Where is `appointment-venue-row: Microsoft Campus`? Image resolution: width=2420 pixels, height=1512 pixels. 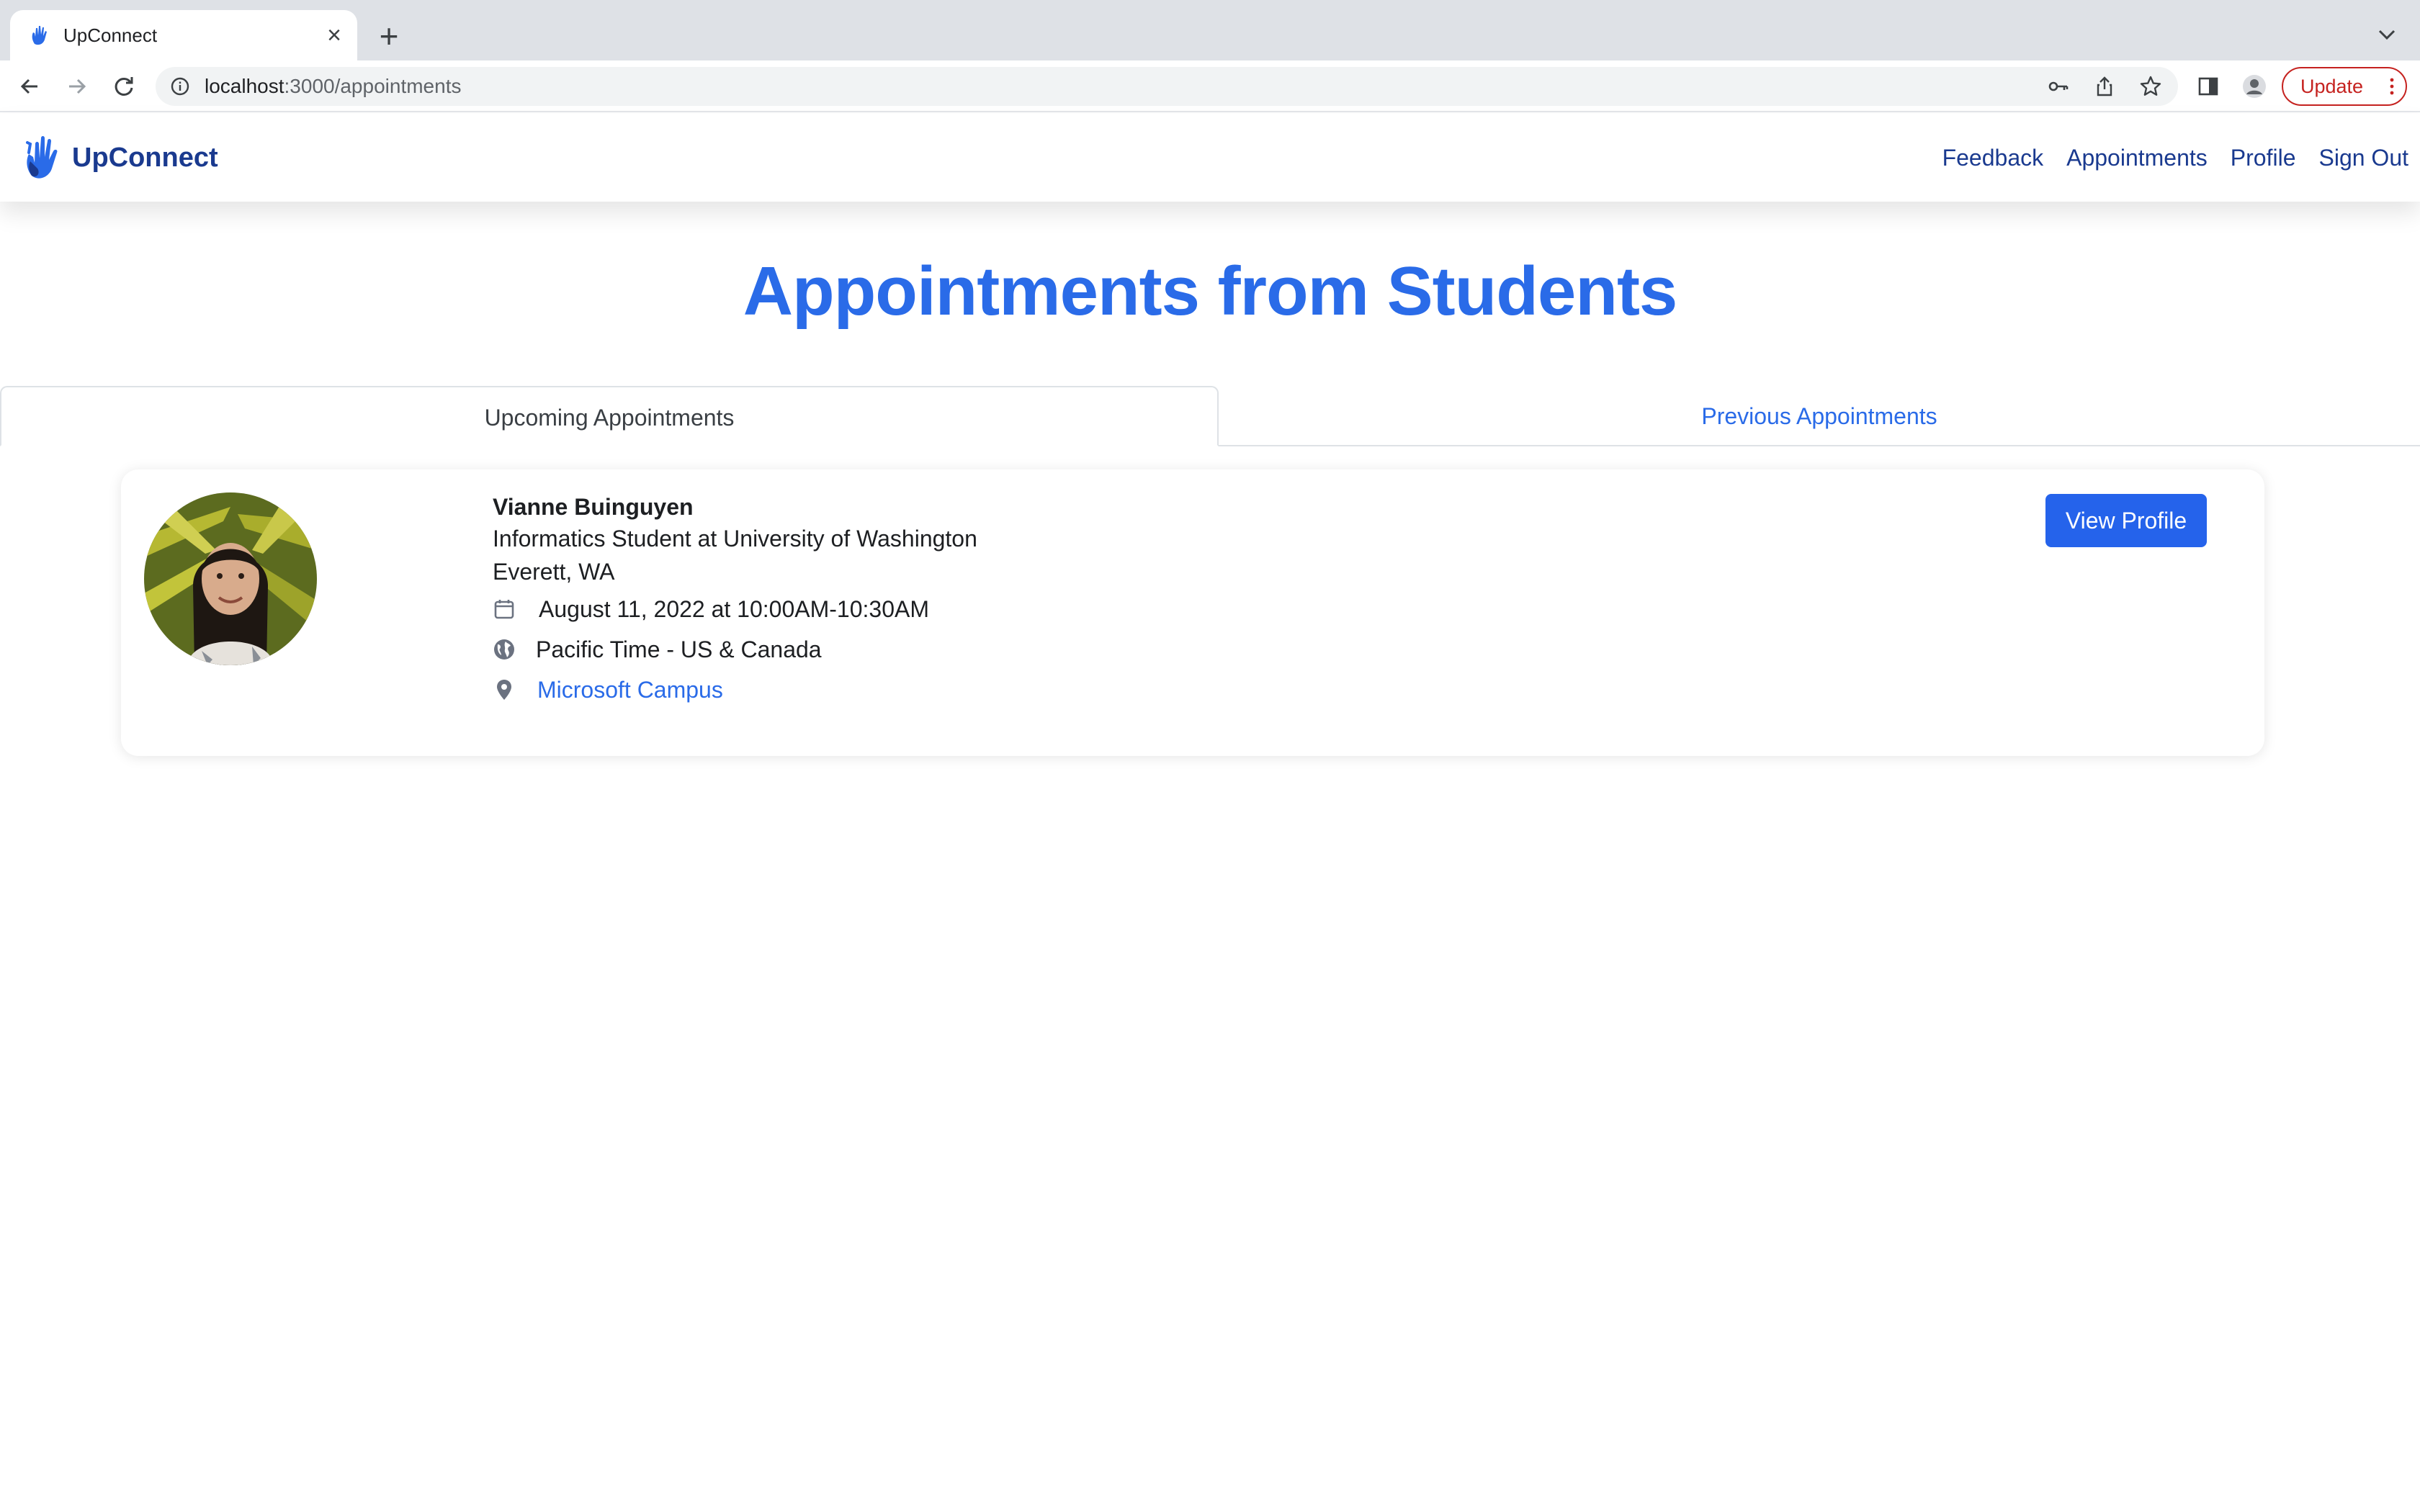
appointment-venue-row: Microsoft Campus is located at coordinates (735, 690).